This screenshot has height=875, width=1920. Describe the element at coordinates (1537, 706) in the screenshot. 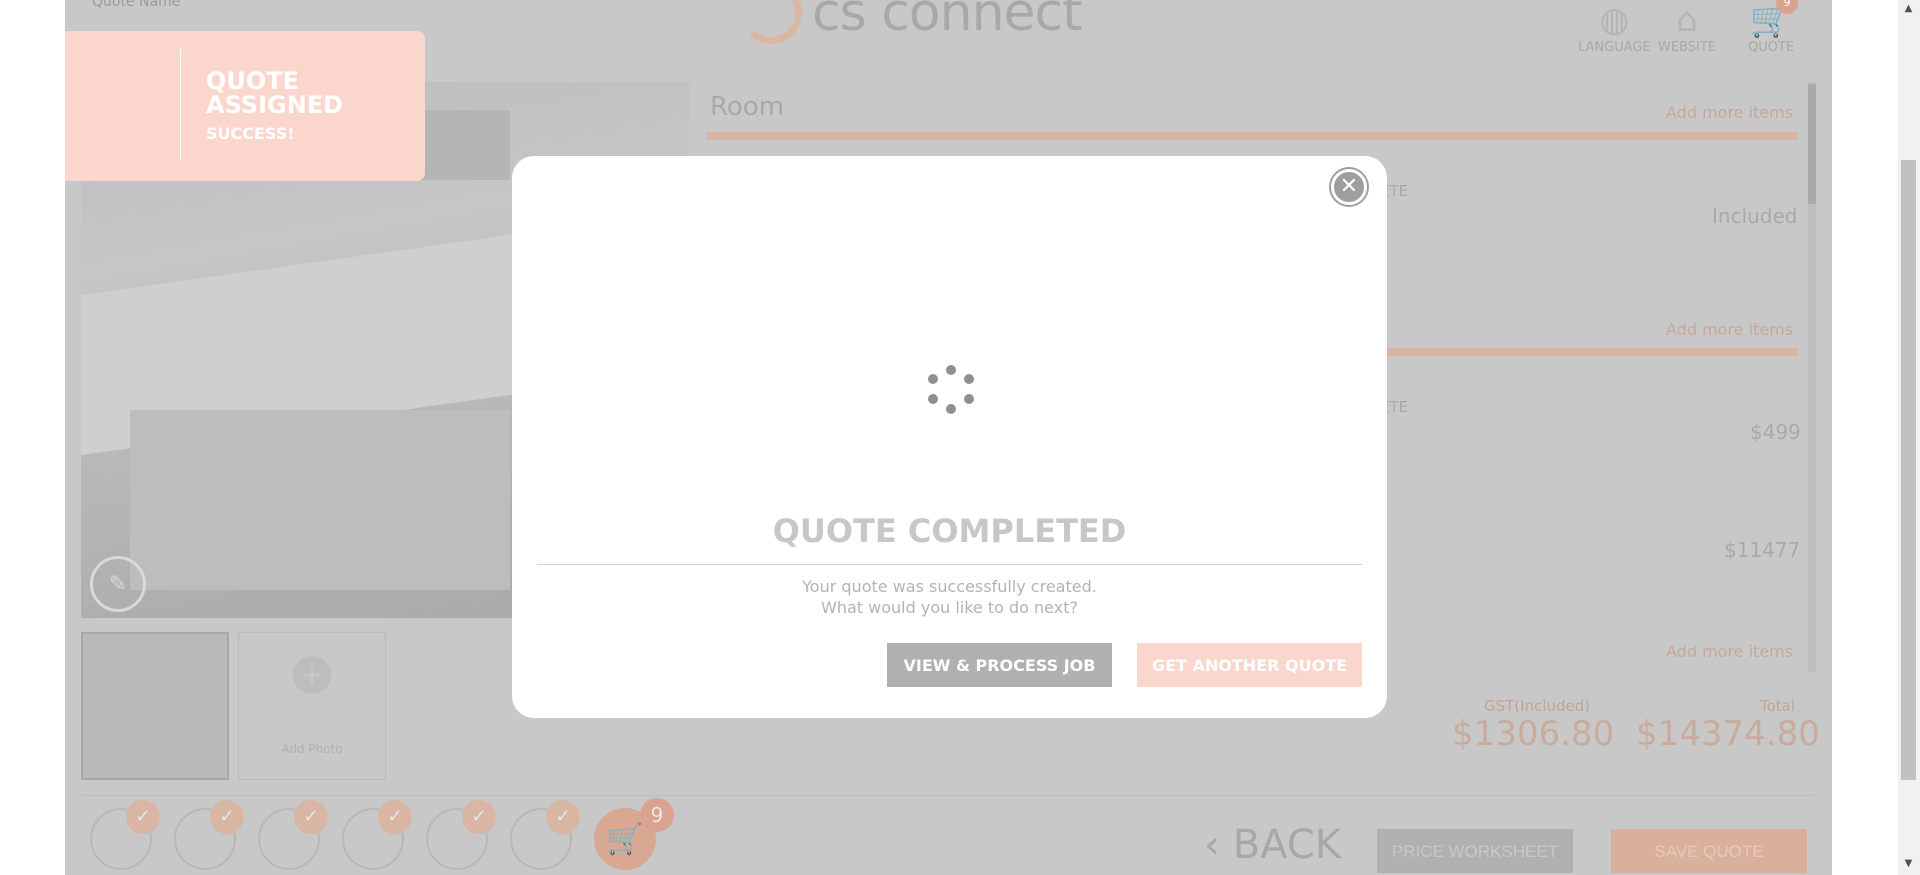

I see `gst-label: GST(Included)` at that location.